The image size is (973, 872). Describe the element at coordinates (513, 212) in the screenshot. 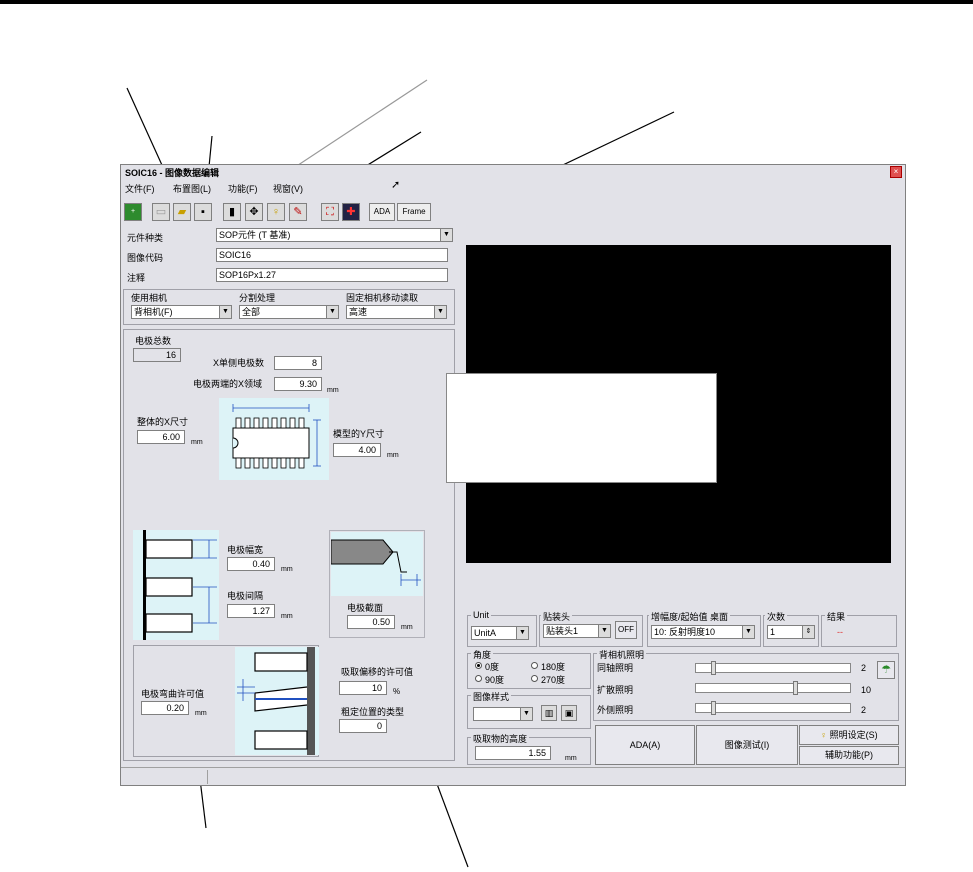

I see `toolbar: + ▭ ▰ ▪ ▮ ✥ ♀ ✎ ⛶ ✚ ADA Frame` at that location.